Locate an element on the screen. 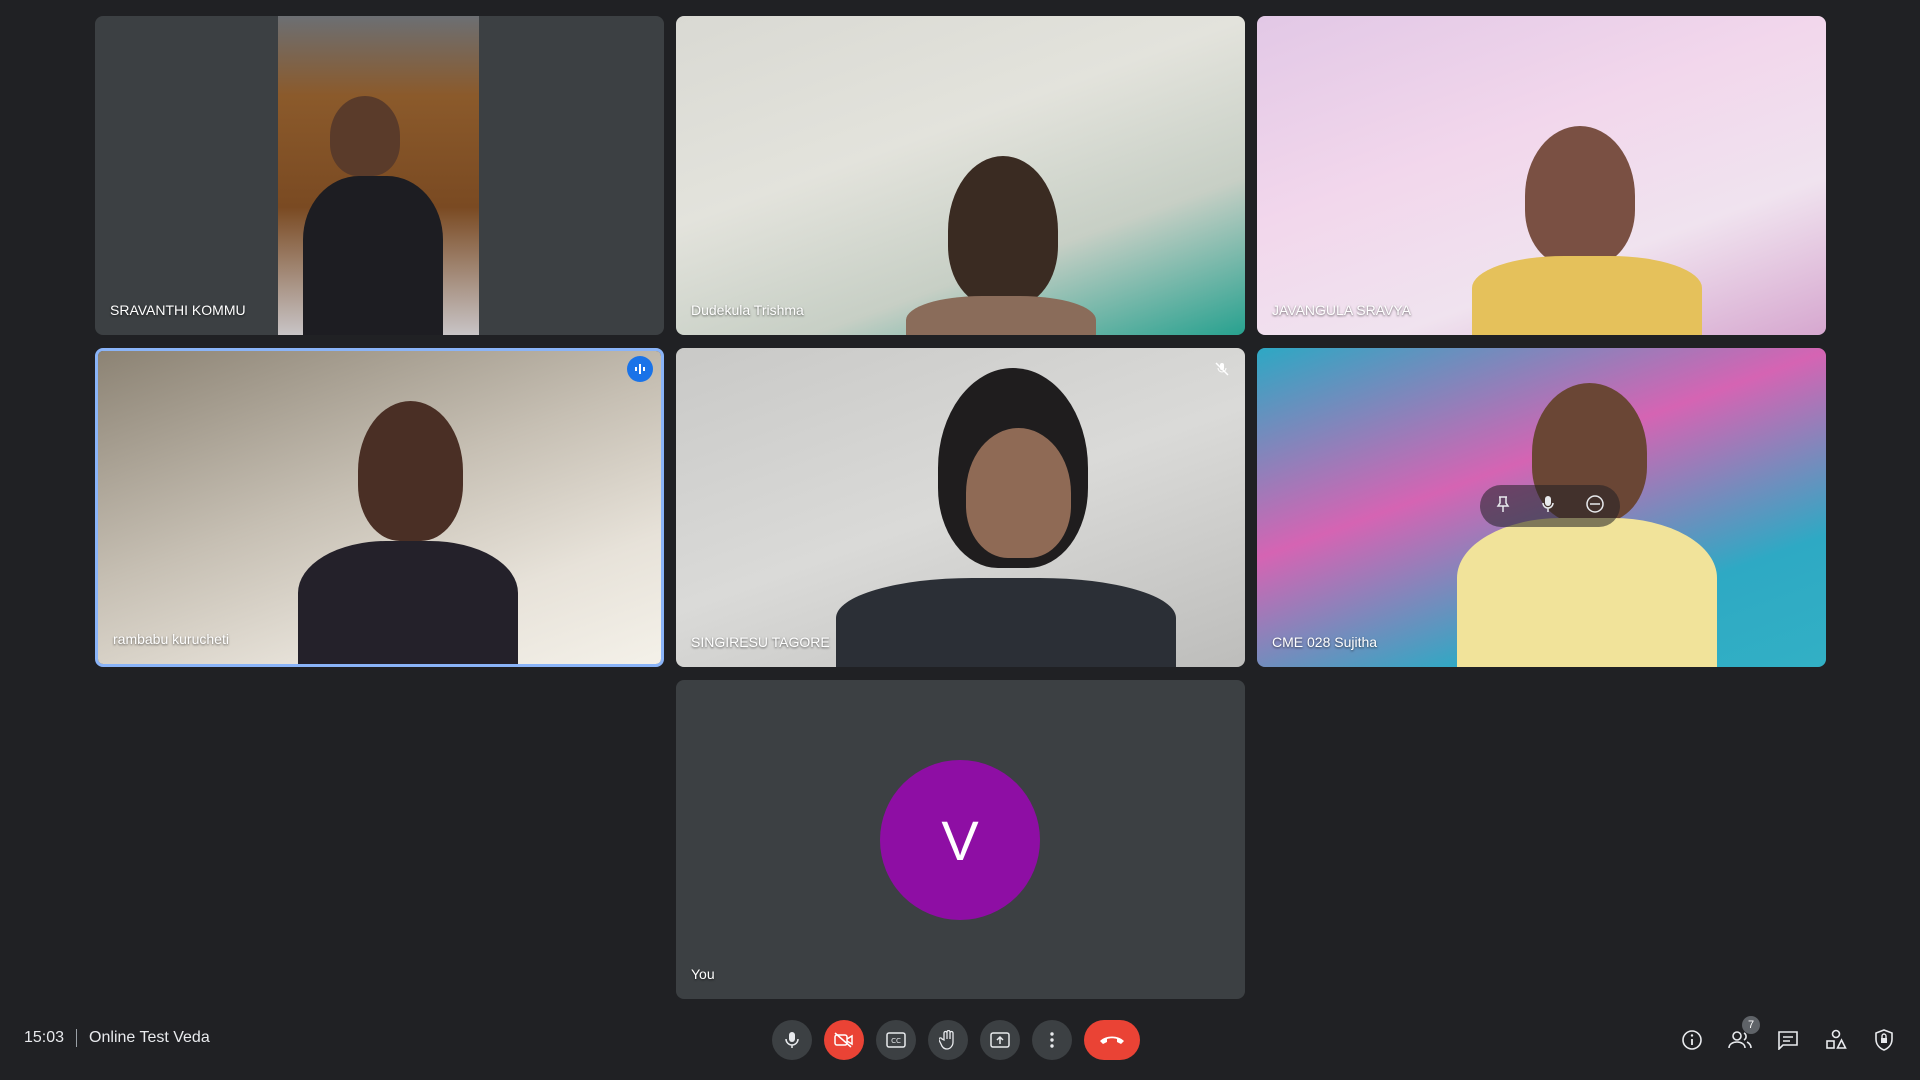 The image size is (1920, 1080). captions-button: CC is located at coordinates (896, 1040).